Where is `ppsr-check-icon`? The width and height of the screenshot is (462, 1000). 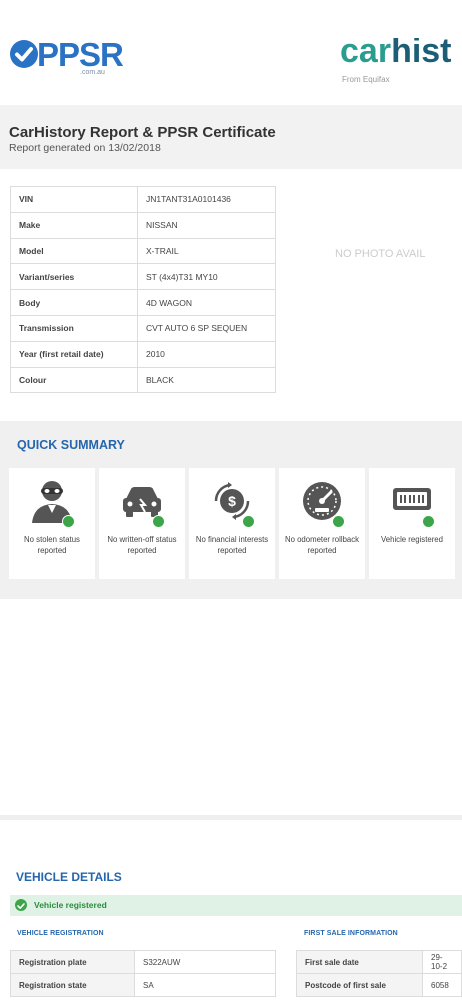
ppsr-check-icon is located at coordinates (24, 54).